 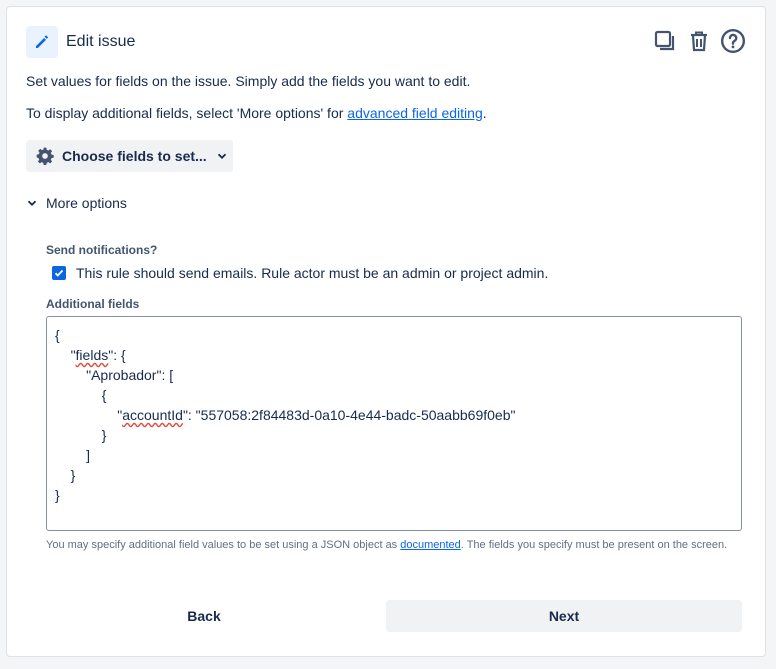 What do you see at coordinates (484, 113) in the screenshot?
I see `advanced-editing-suffix: .` at bounding box center [484, 113].